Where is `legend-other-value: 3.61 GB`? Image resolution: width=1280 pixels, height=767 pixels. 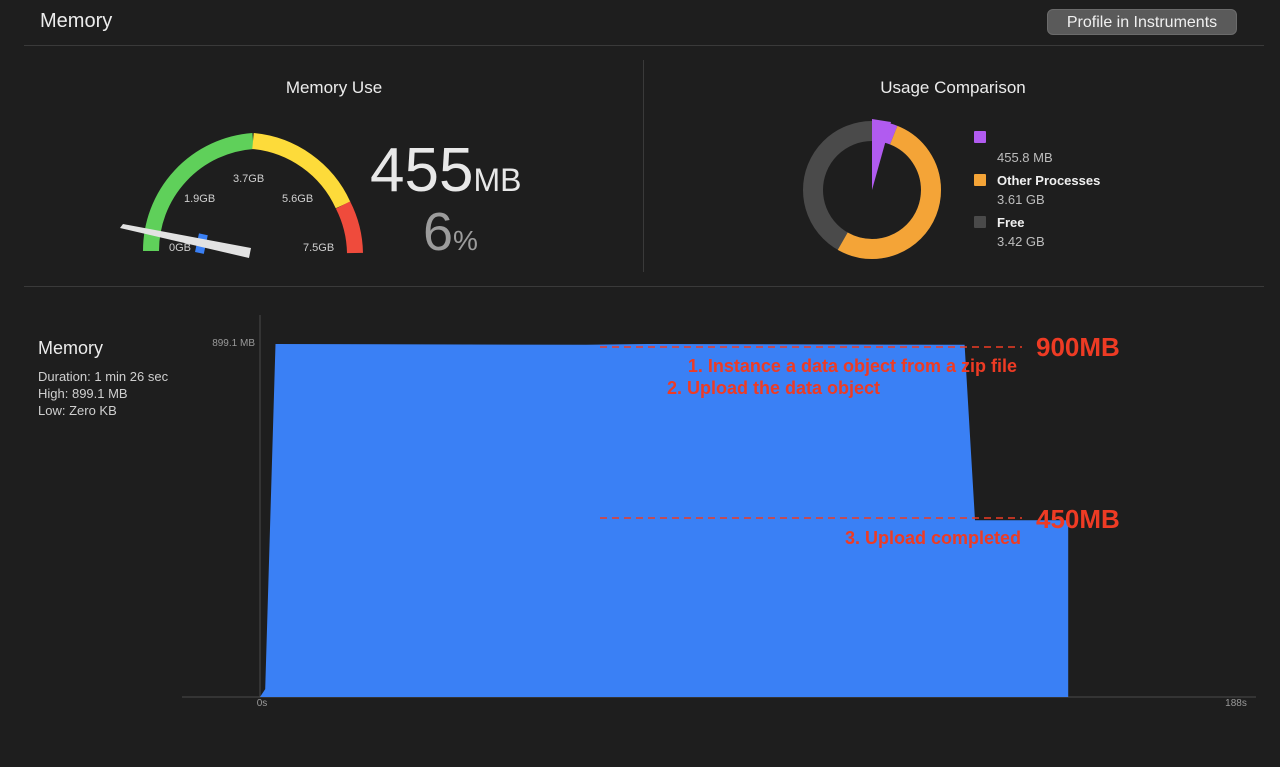
legend-other-value: 3.61 GB is located at coordinates (1021, 199).